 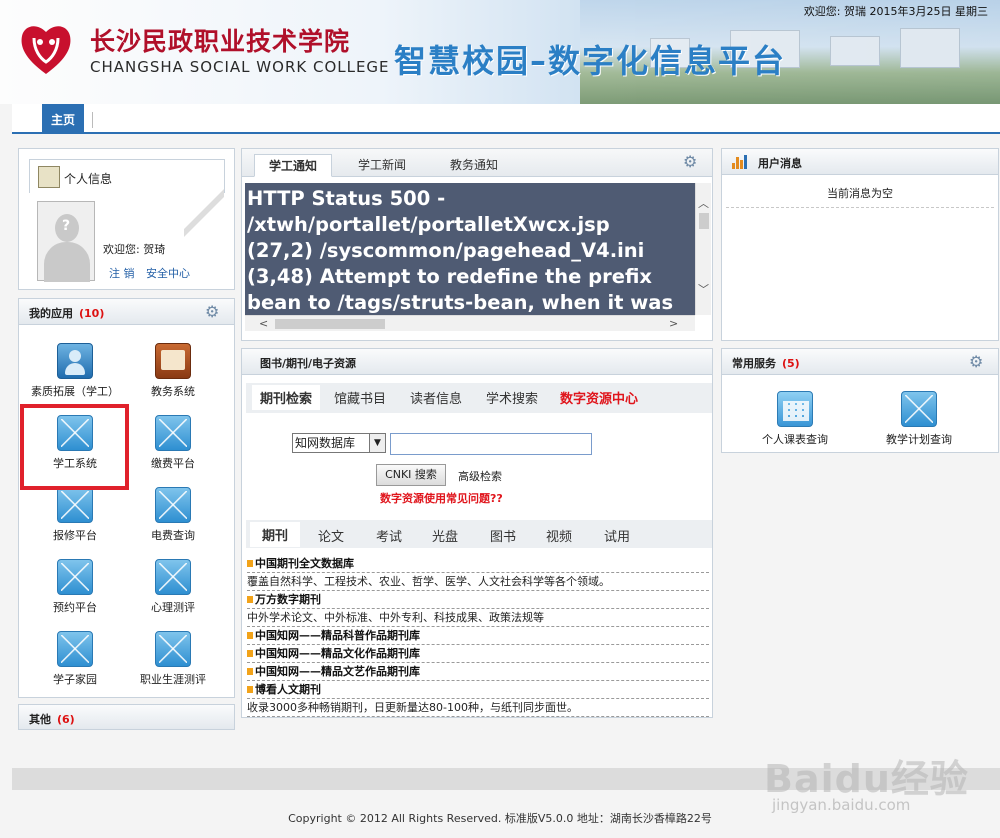 What do you see at coordinates (590, 61) in the screenshot?
I see `platform-title: 智慧校园–数字化信息平台` at bounding box center [590, 61].